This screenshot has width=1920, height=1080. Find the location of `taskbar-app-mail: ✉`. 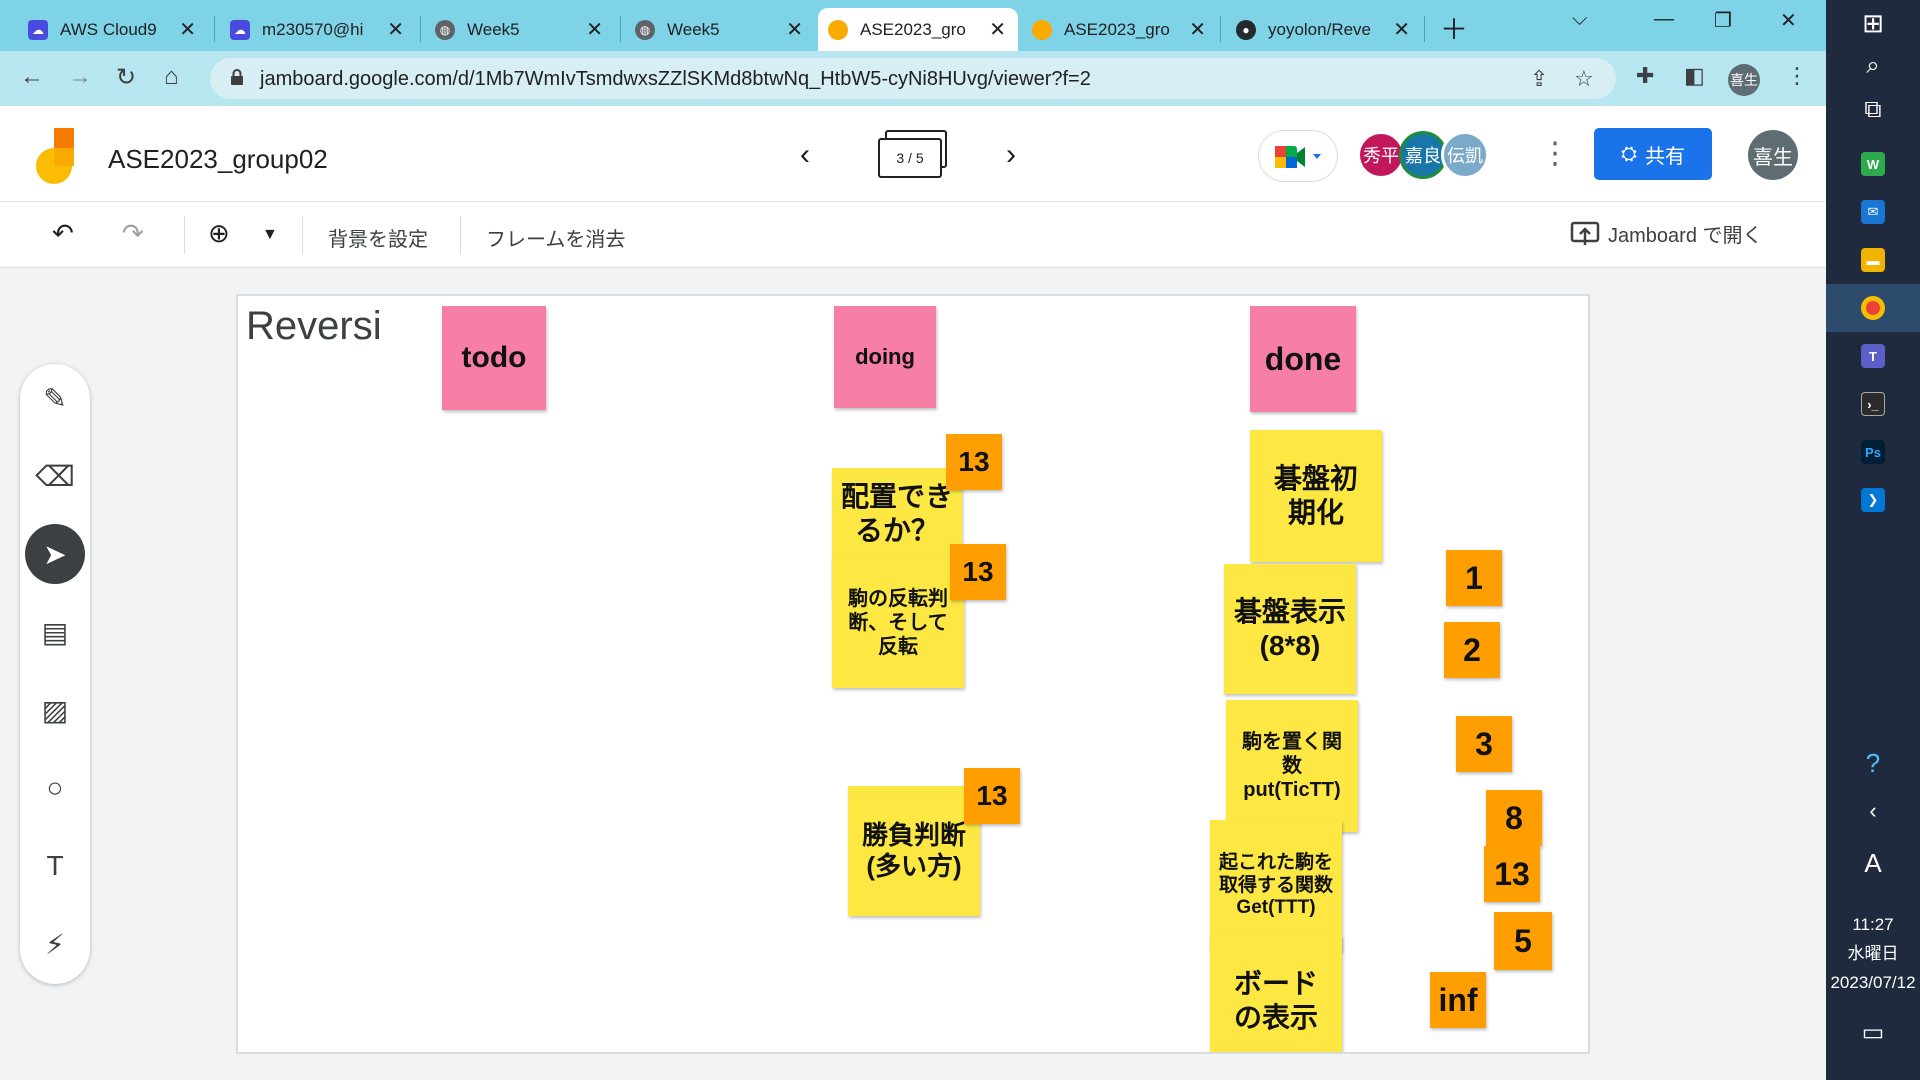

taskbar-app-mail: ✉ is located at coordinates (1873, 212).